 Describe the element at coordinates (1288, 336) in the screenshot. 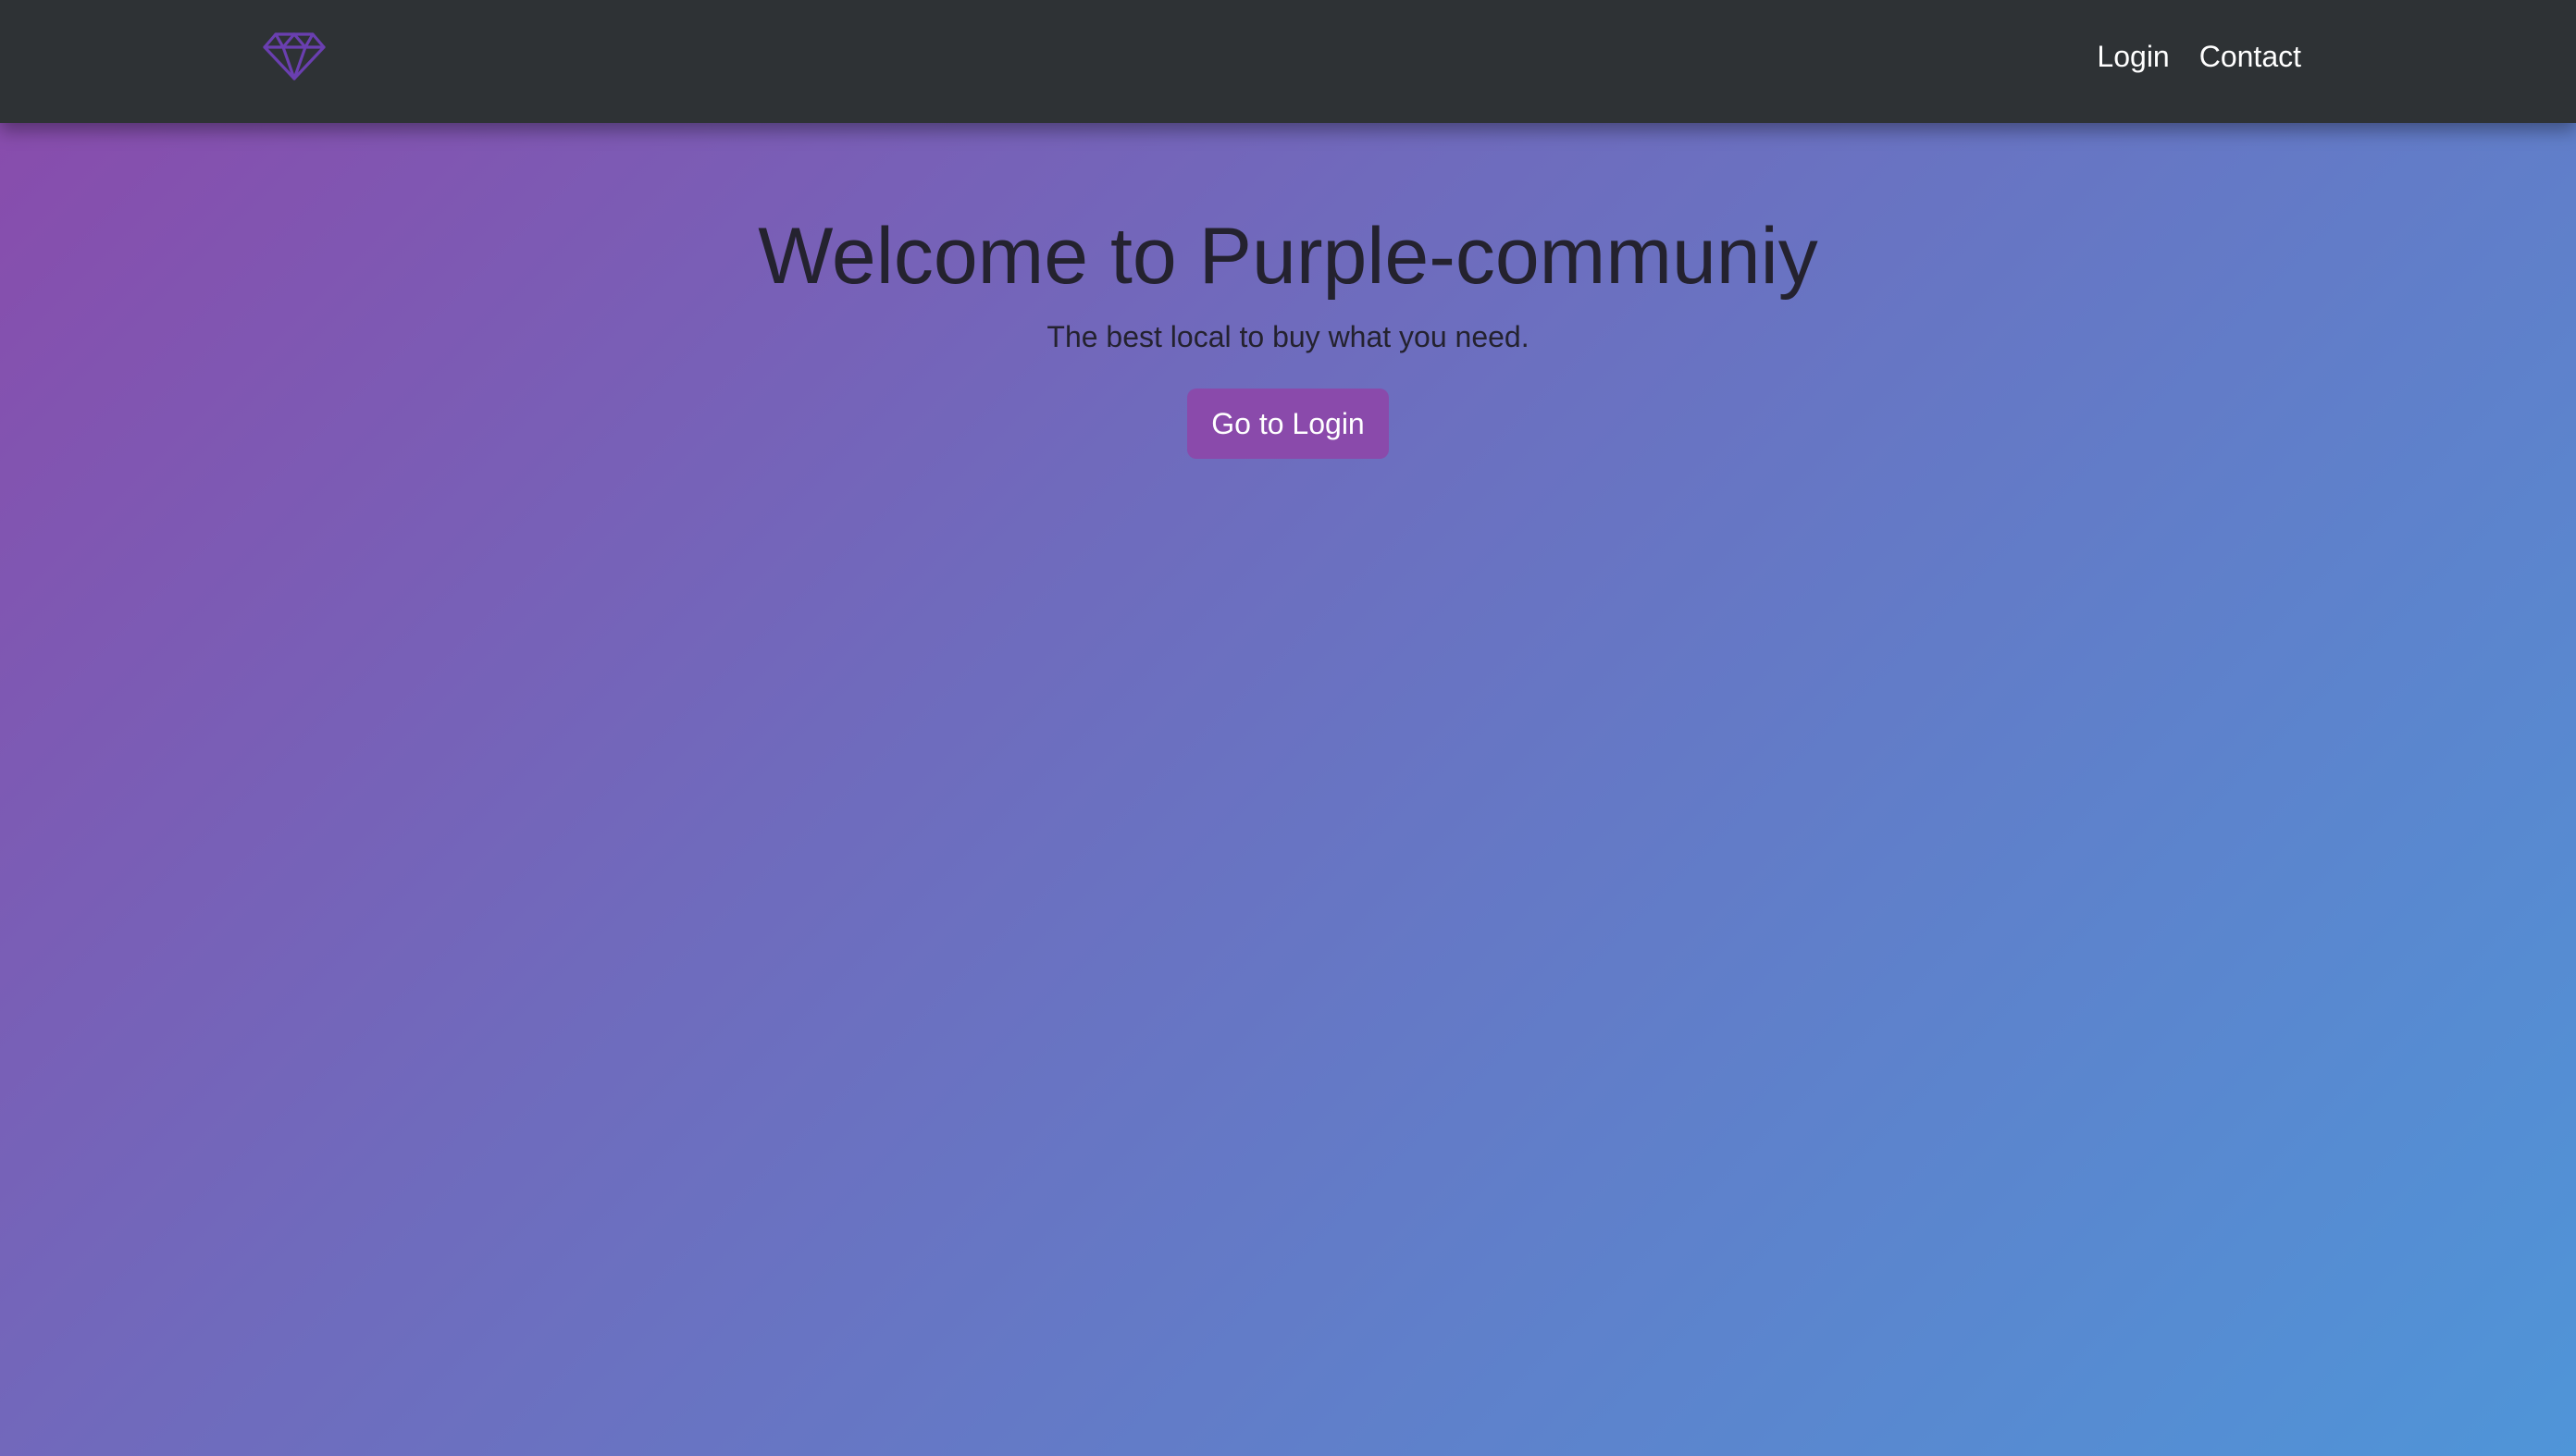

I see `hero-subtitle: The best local to buy what you need.` at that location.